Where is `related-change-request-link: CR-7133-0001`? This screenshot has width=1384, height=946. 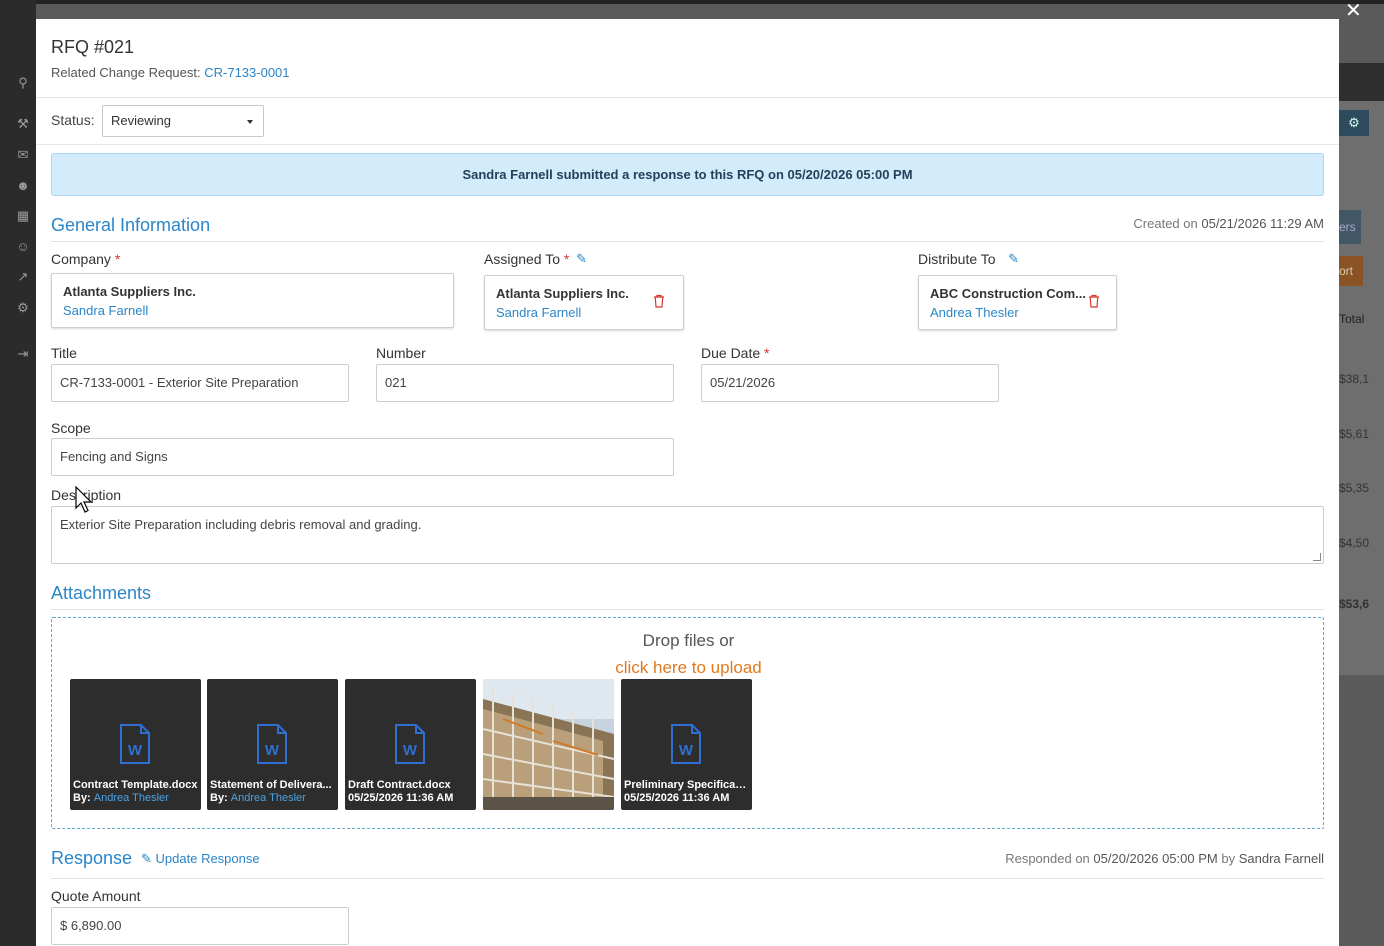 related-change-request-link: CR-7133-0001 is located at coordinates (246, 72).